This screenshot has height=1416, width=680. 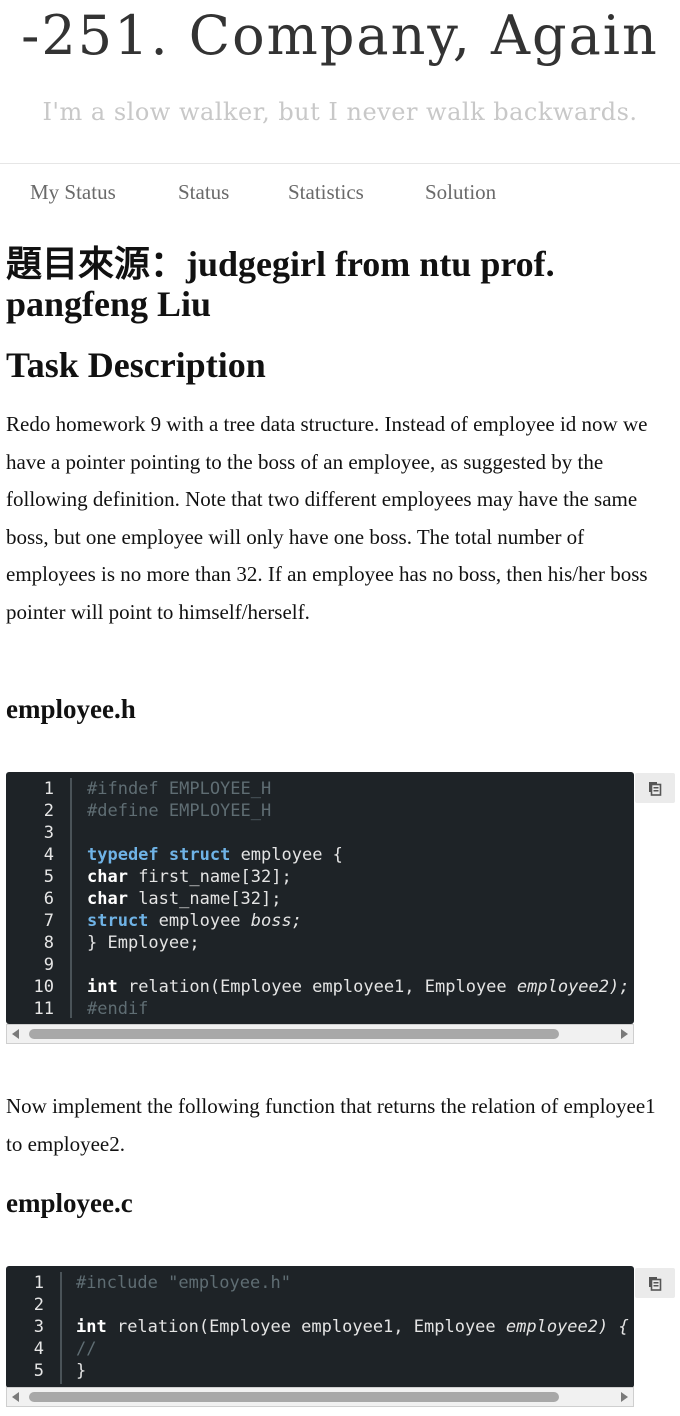 I want to click on code-line: 2, so click(x=320, y=1305).